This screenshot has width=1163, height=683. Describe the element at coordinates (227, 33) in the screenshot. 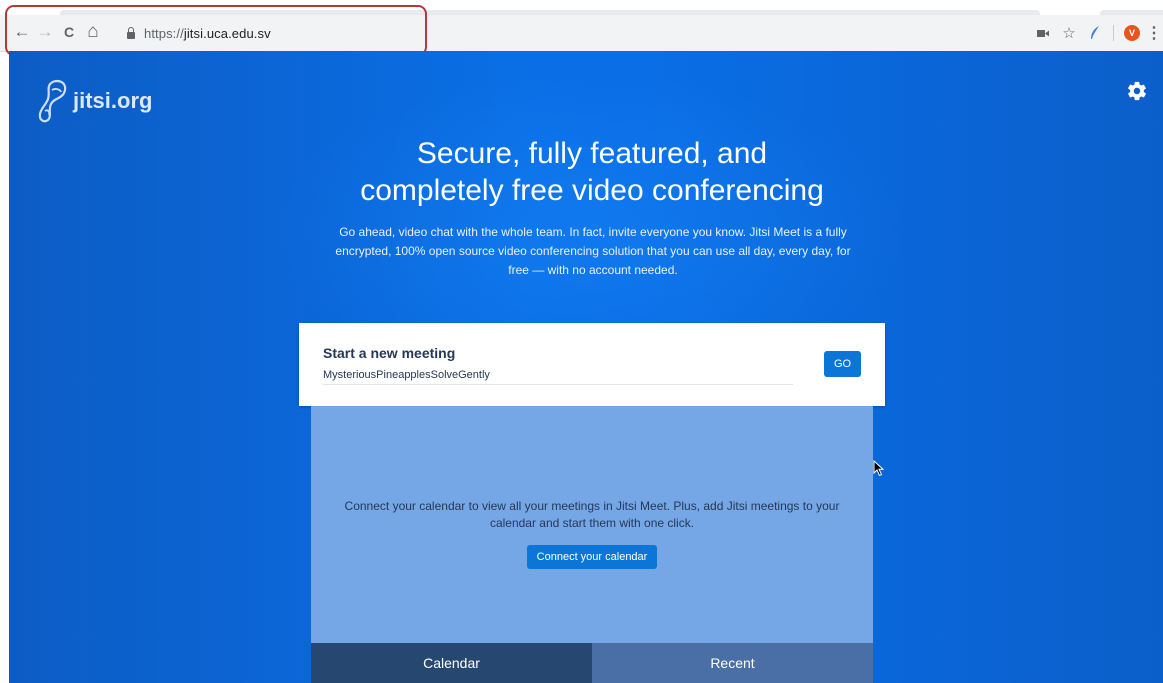

I see `url-host: jitsi.uca.edu.sv` at that location.